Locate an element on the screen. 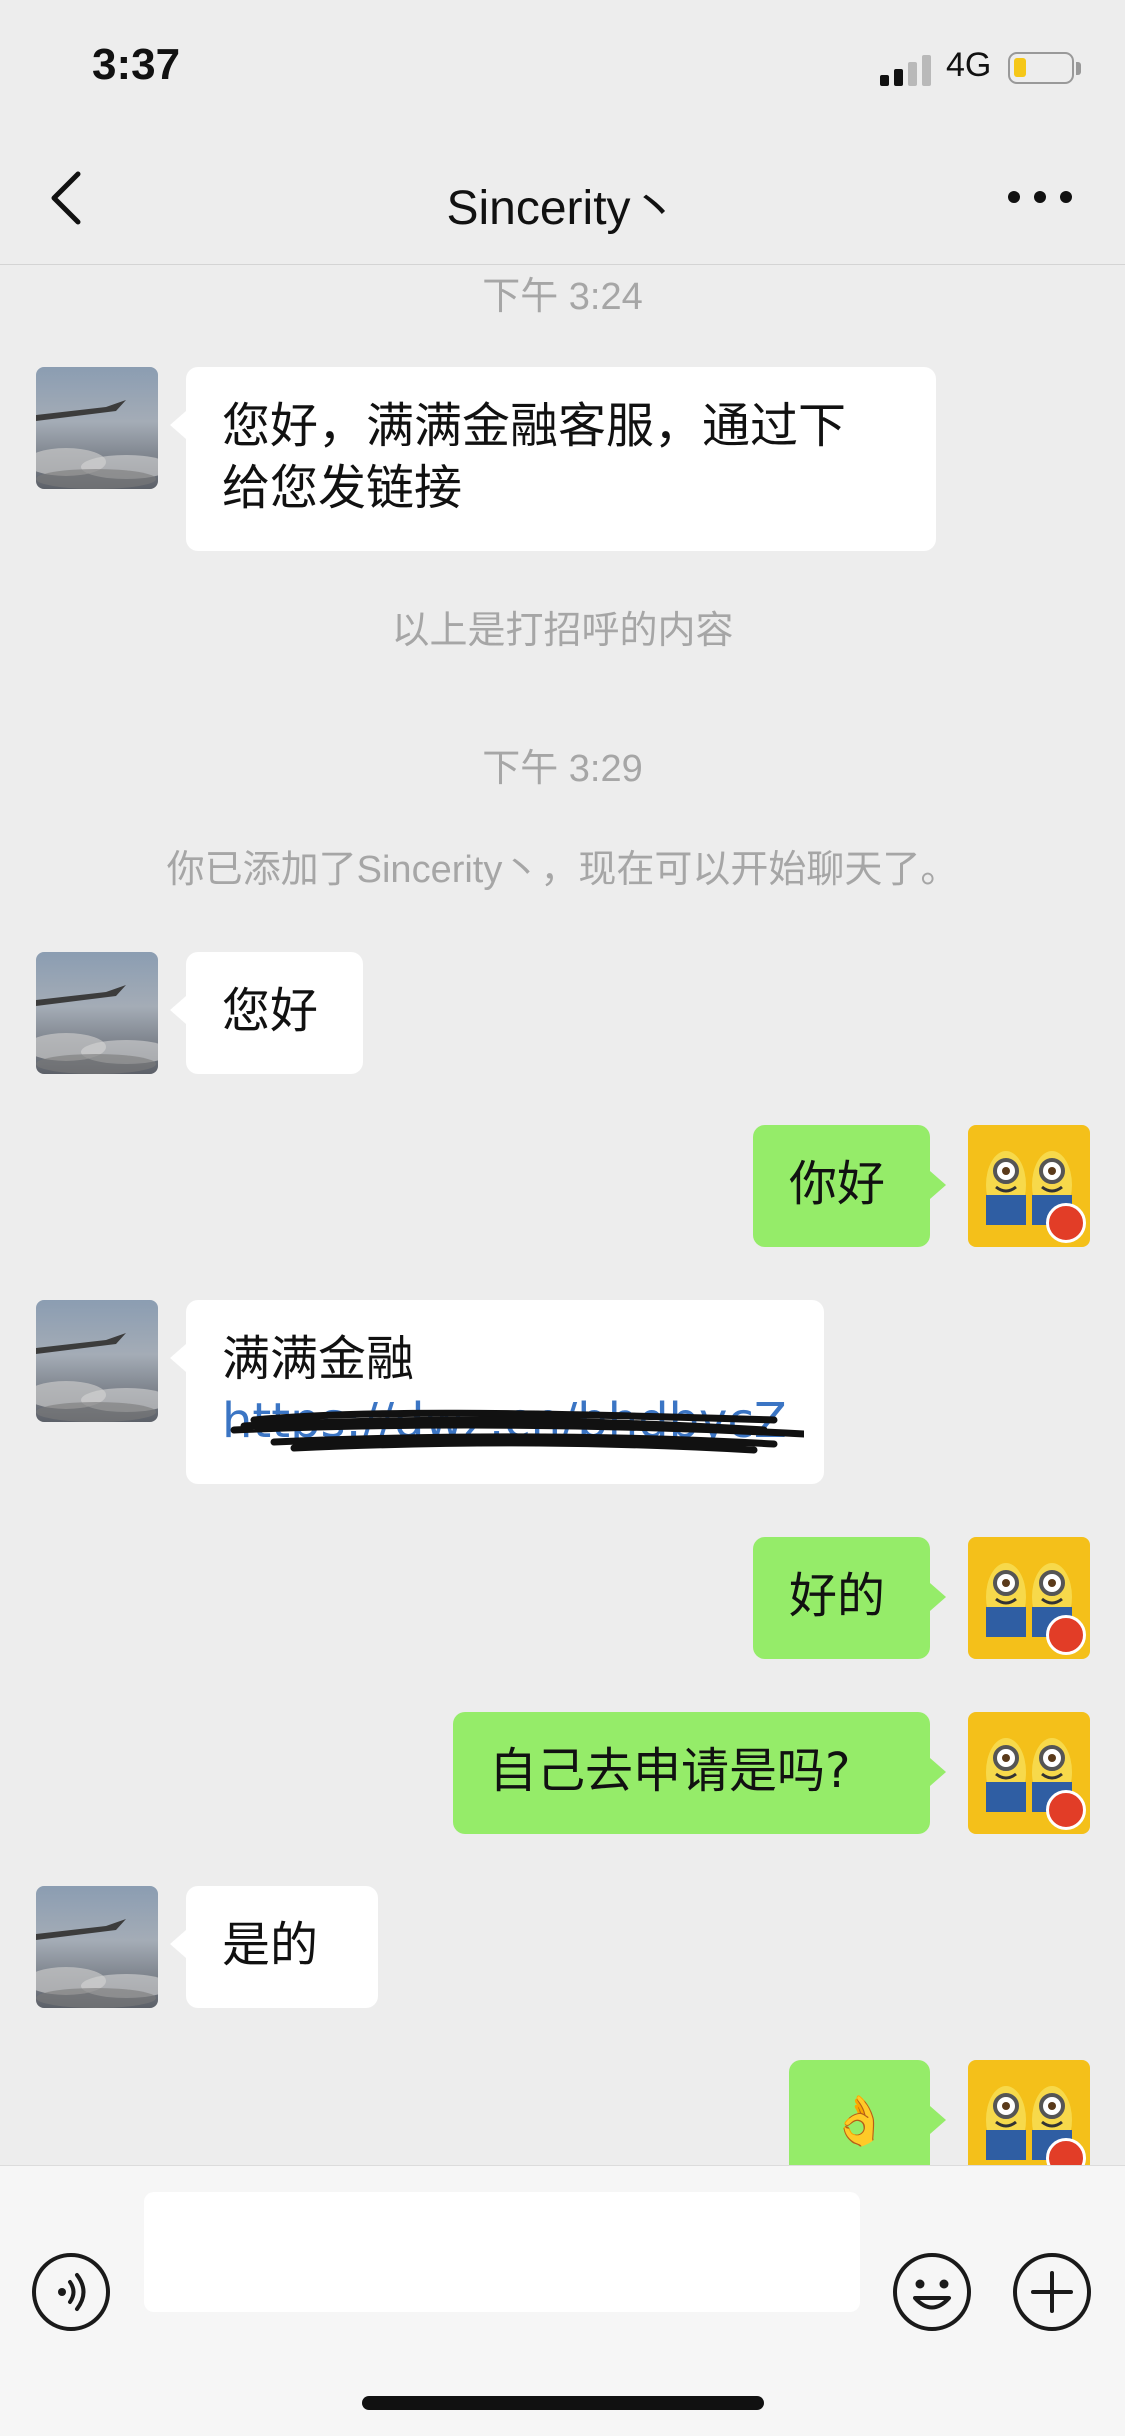 This screenshot has height=2436, width=1125. signal-icon is located at coordinates (908, 69).